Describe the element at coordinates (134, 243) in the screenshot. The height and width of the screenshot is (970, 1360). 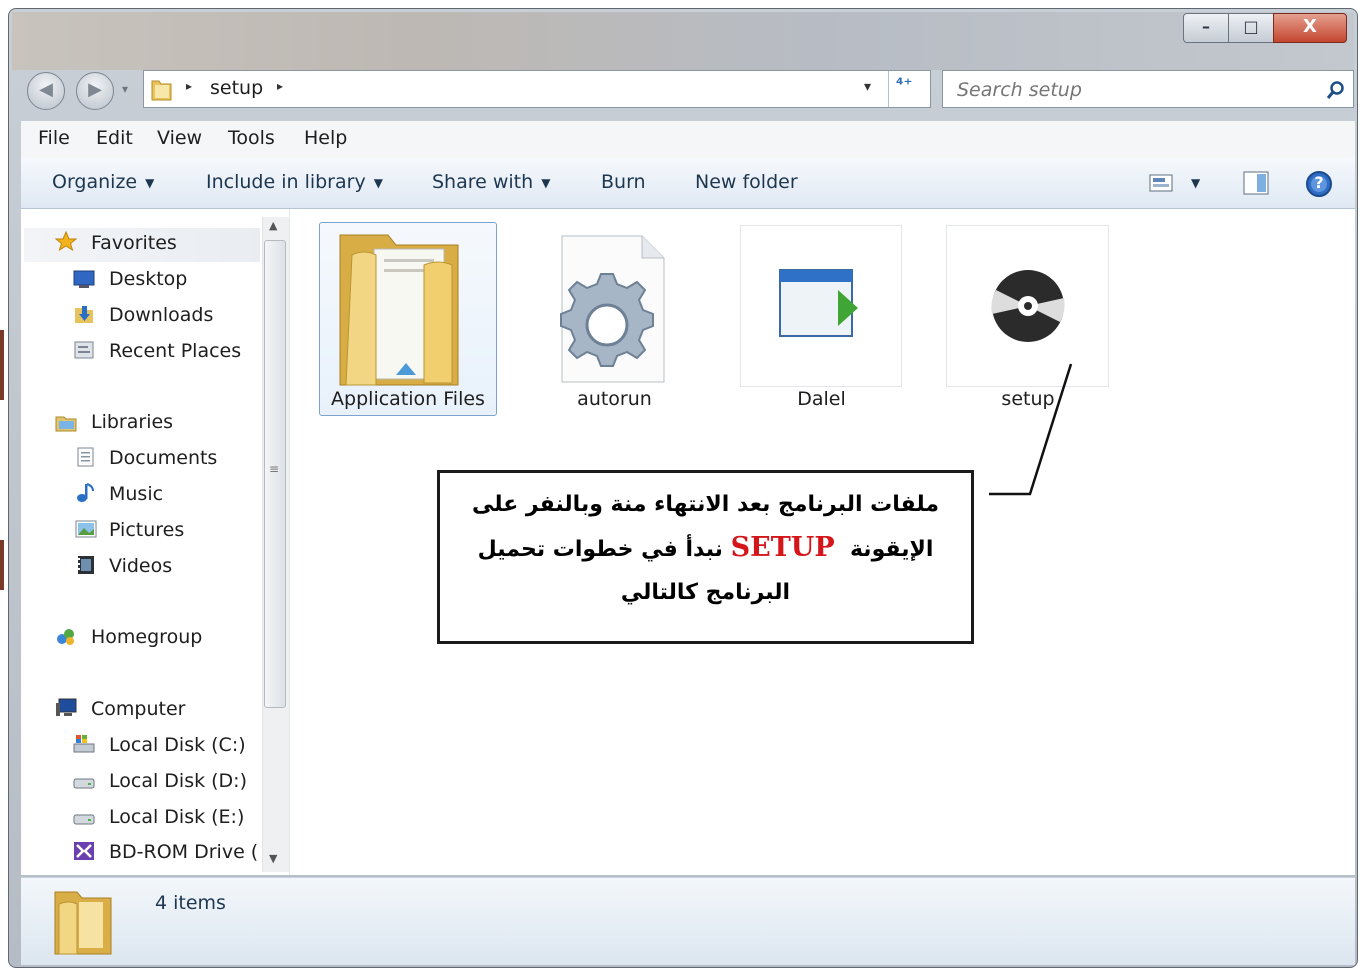
I see `nav-favorites: Favorites` at that location.